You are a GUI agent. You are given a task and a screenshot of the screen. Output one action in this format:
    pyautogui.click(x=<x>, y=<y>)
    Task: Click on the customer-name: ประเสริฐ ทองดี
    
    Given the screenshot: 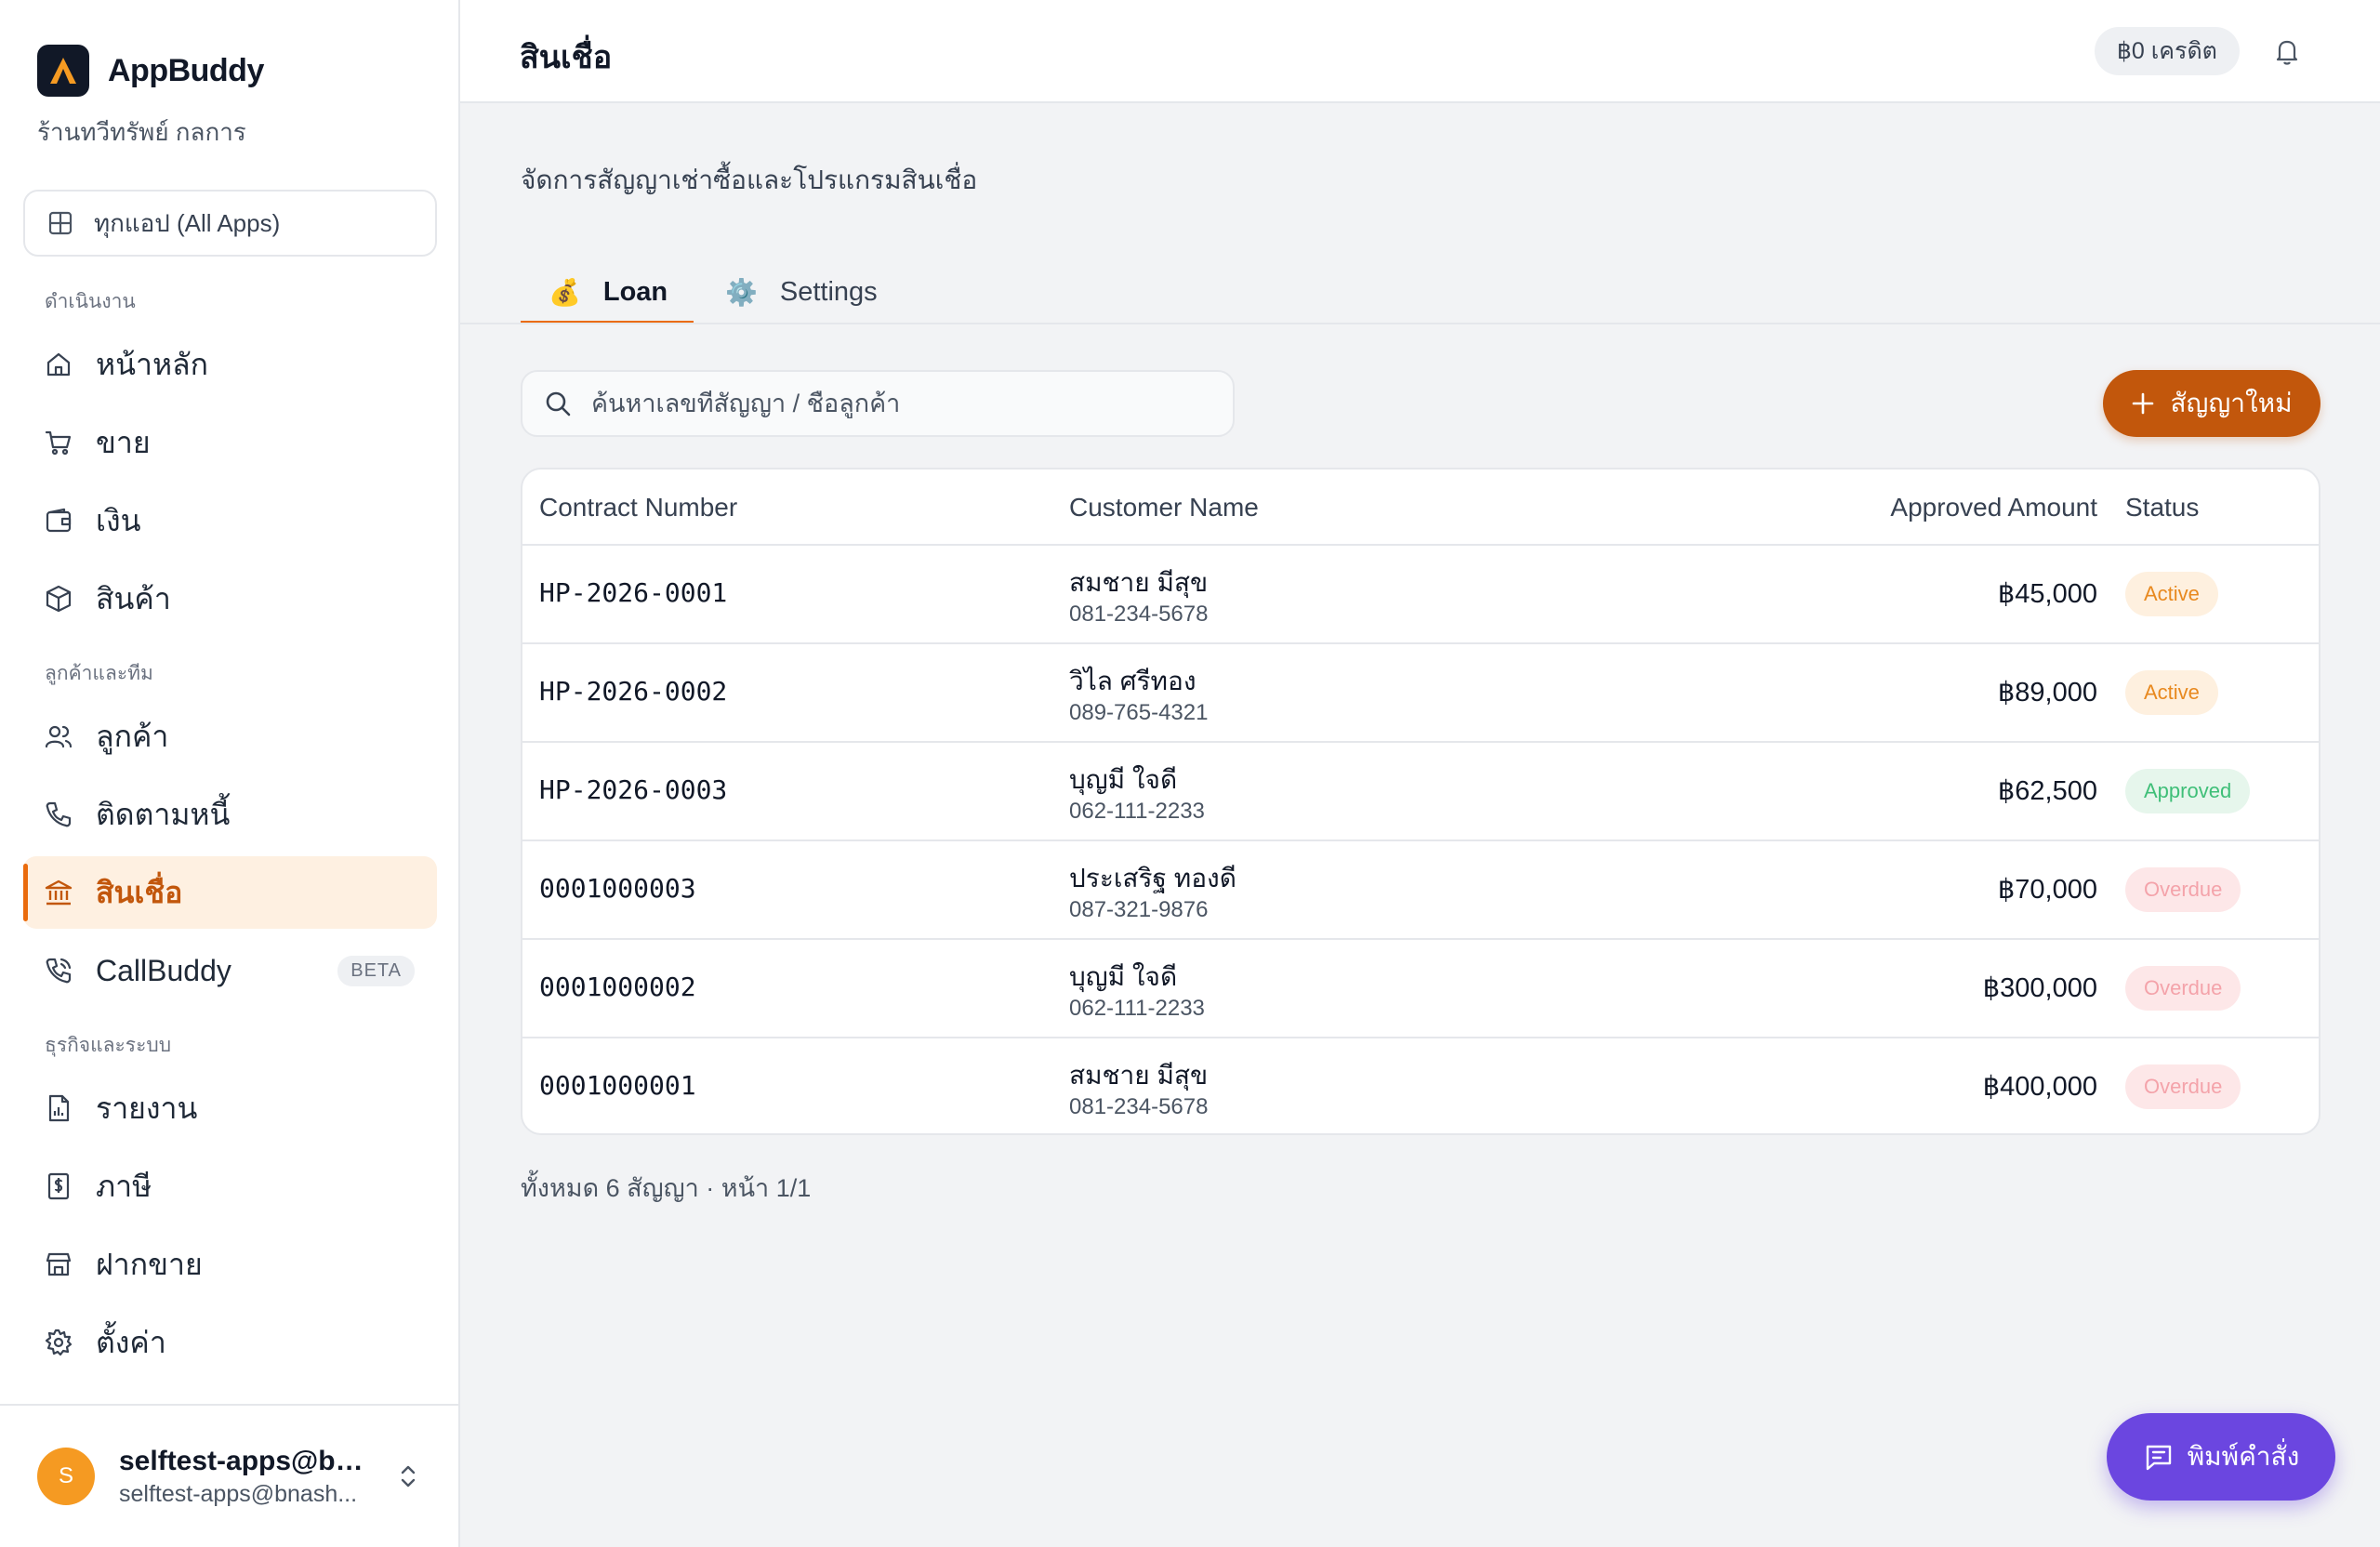 What is the action you would take?
    pyautogui.click(x=1152, y=878)
    